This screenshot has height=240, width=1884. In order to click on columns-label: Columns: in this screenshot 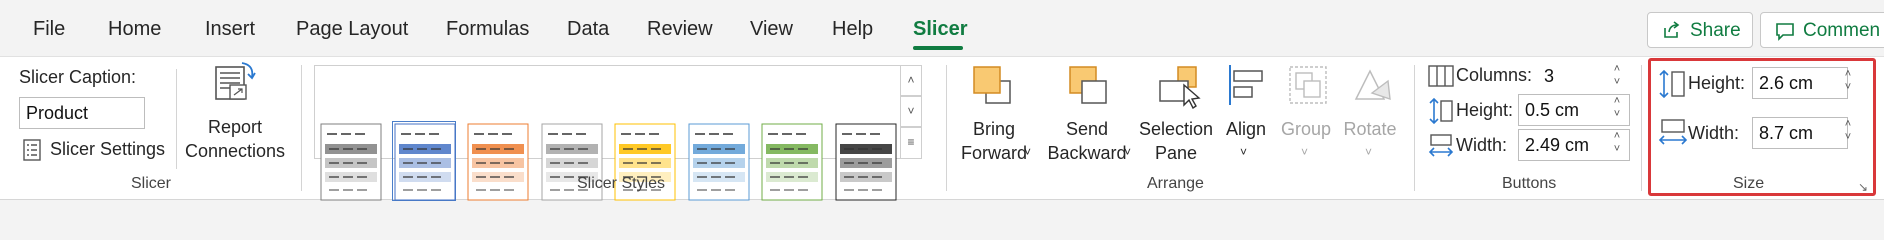, I will do `click(1494, 75)`.